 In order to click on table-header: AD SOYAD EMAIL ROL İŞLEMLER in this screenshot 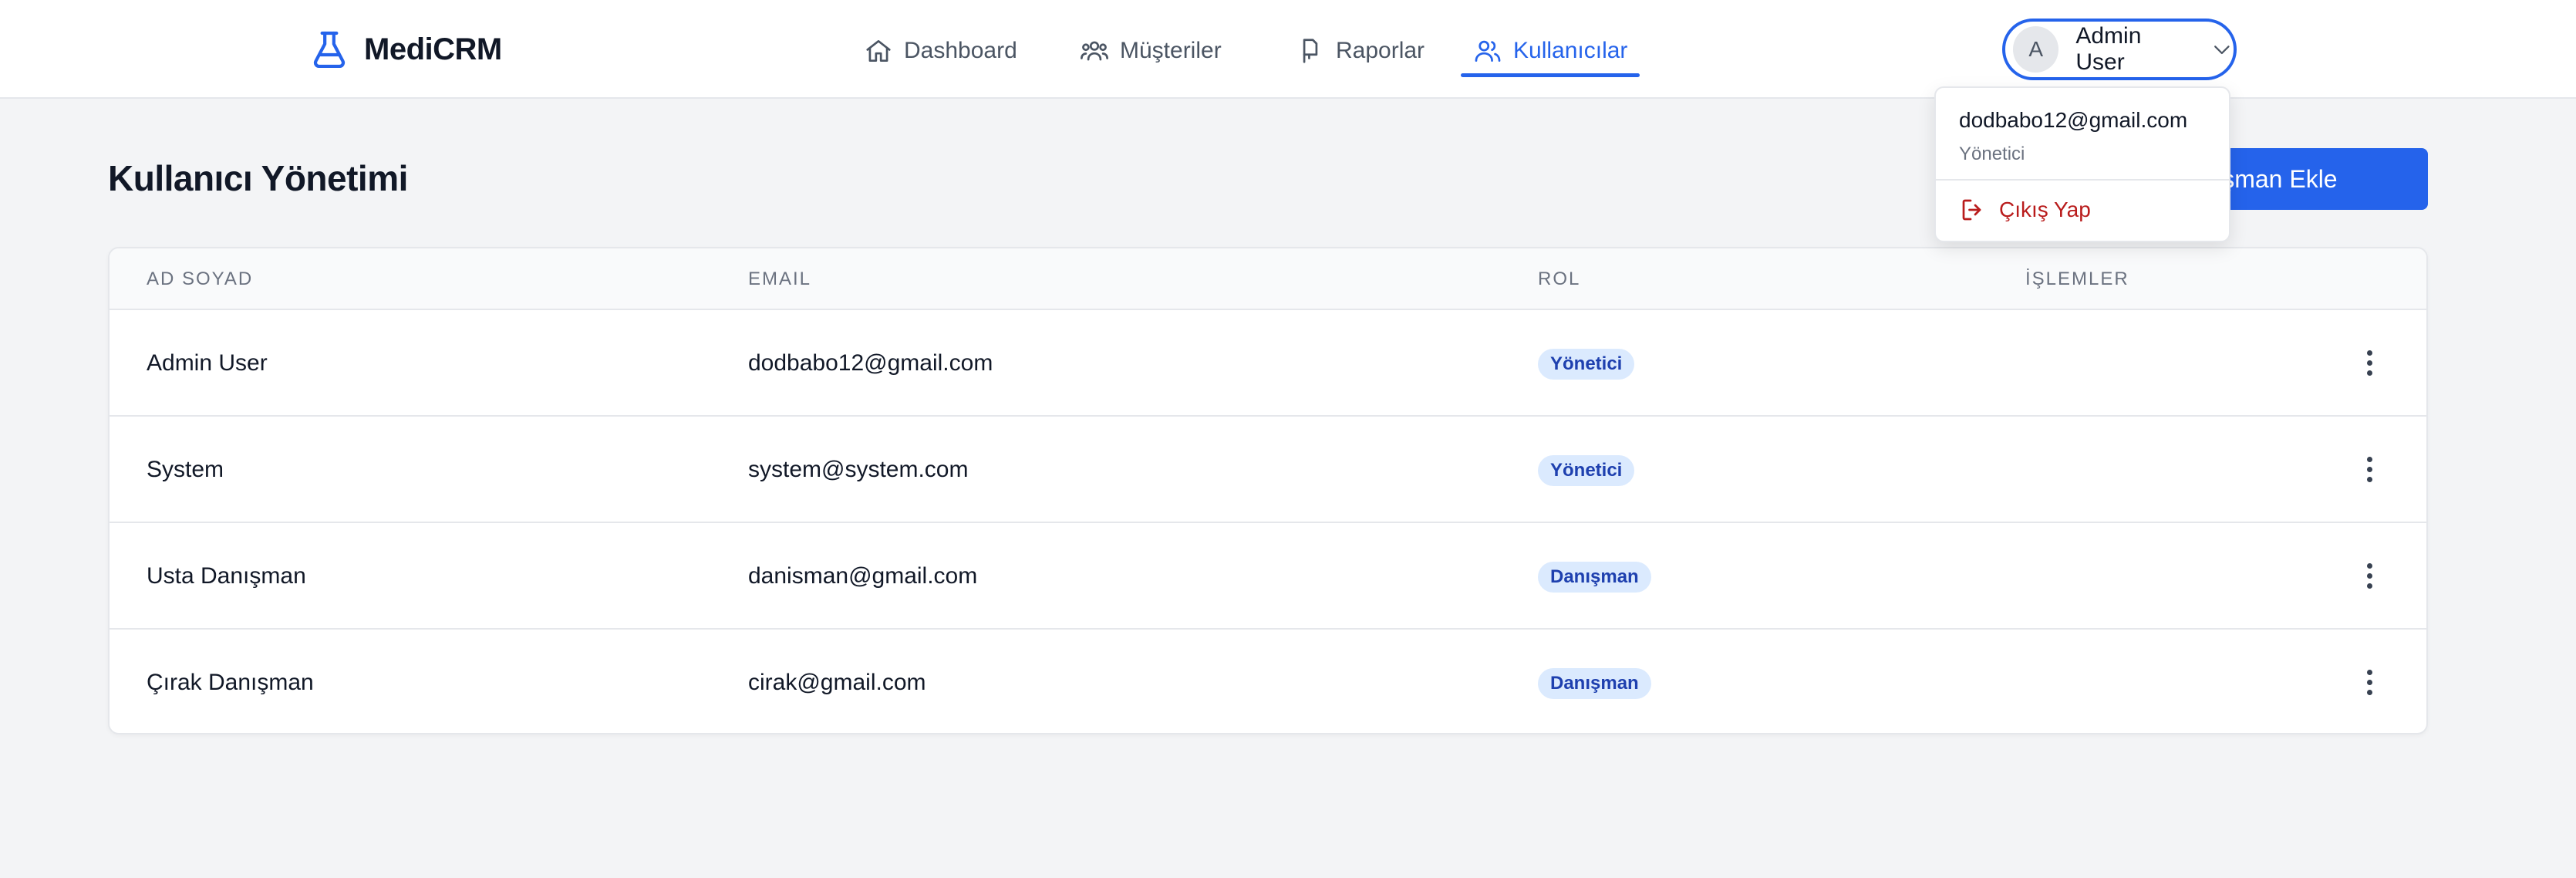, I will do `click(1268, 279)`.